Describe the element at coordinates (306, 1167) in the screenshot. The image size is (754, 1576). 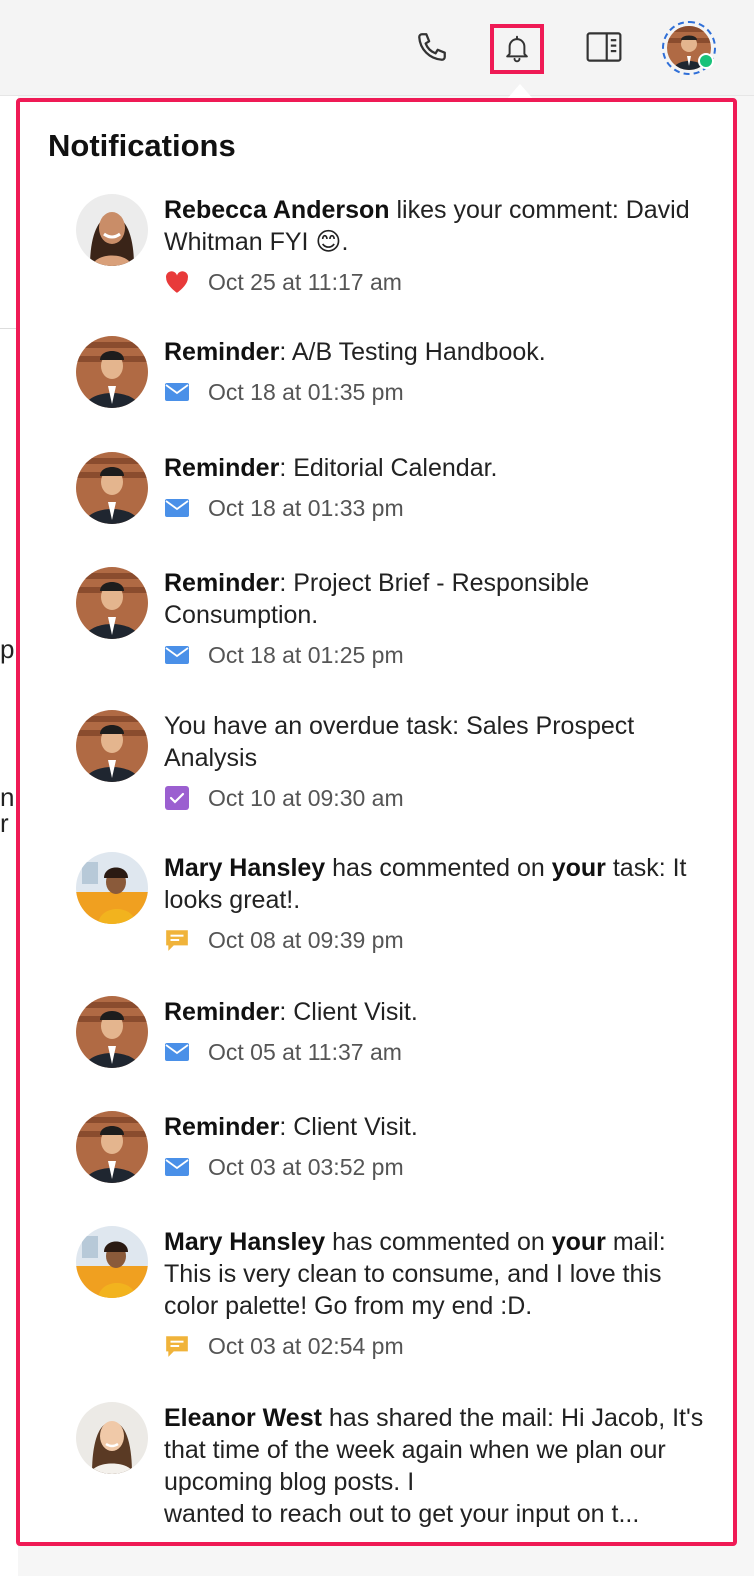
I see `notification-time: Oct 03 at 03:52 pm` at that location.